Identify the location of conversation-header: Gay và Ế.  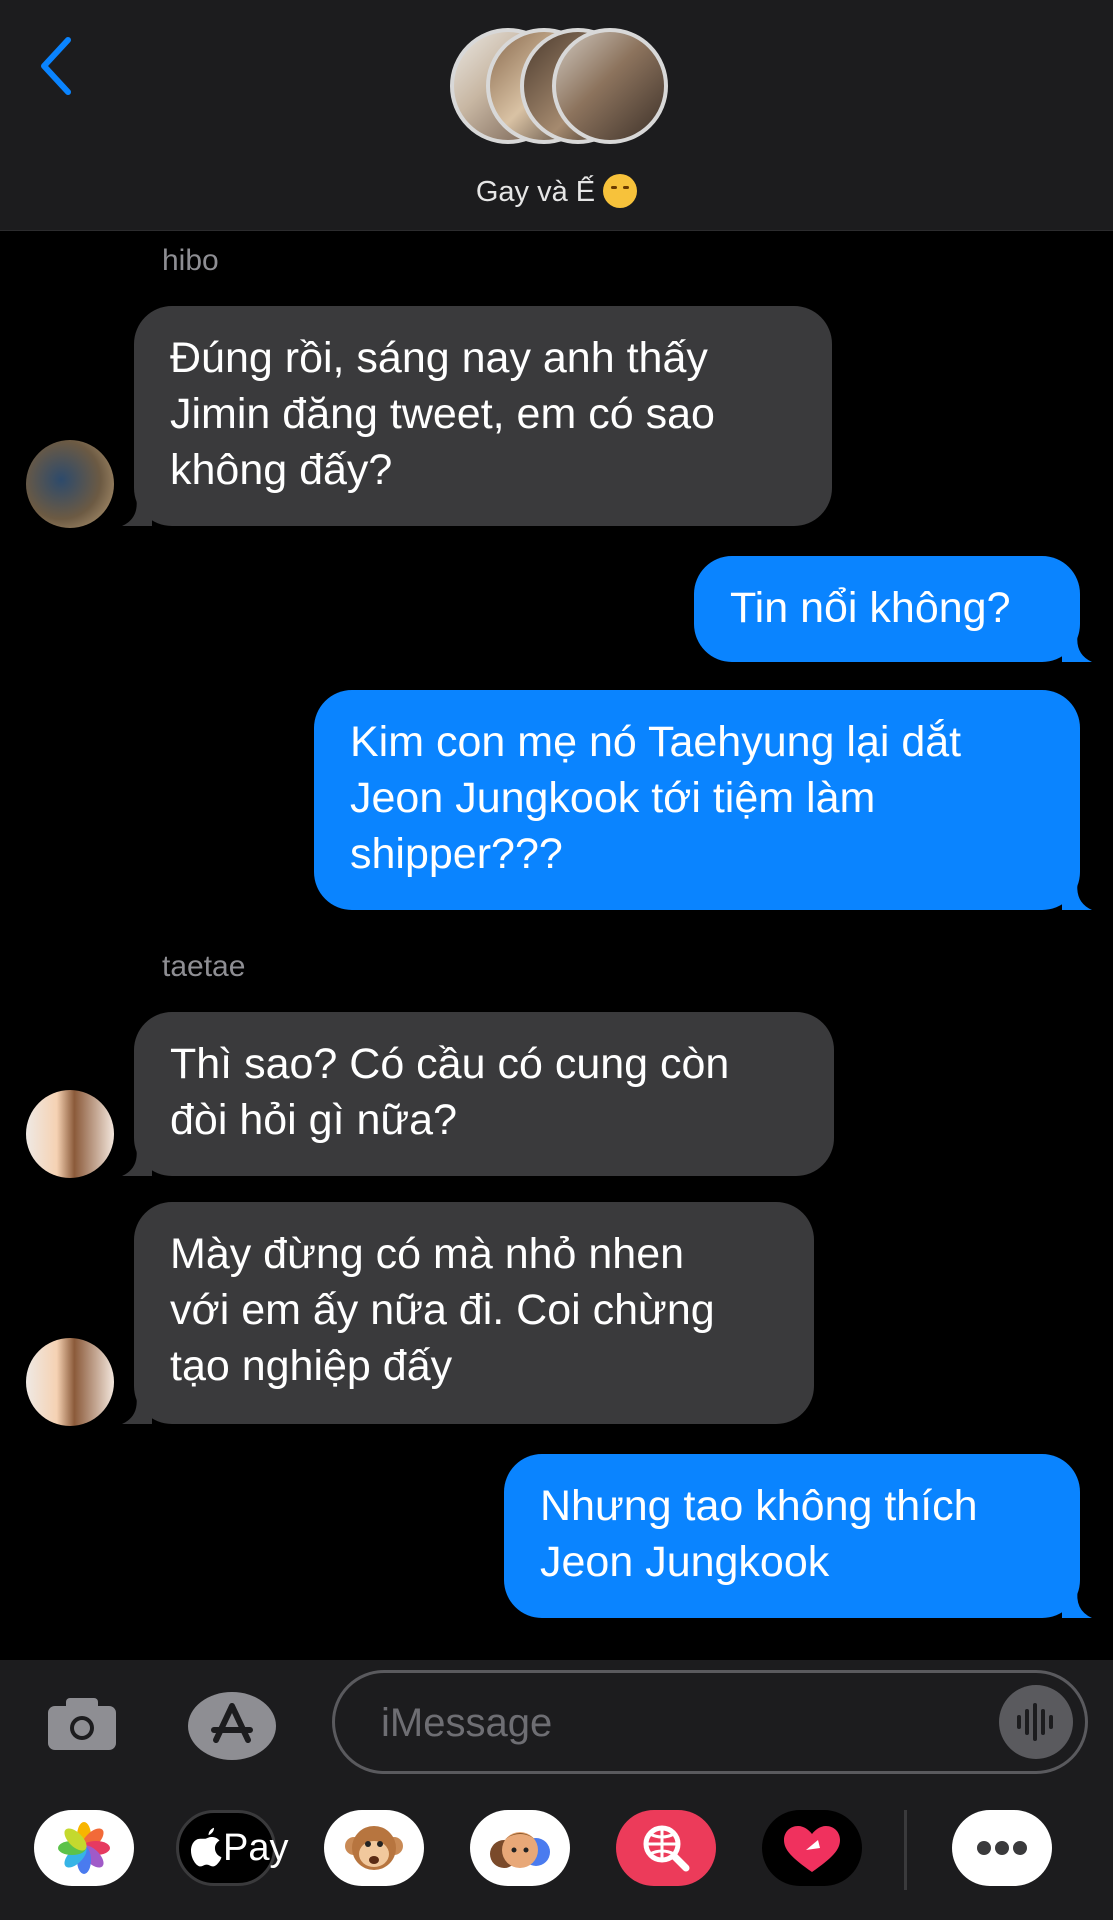
(556, 115).